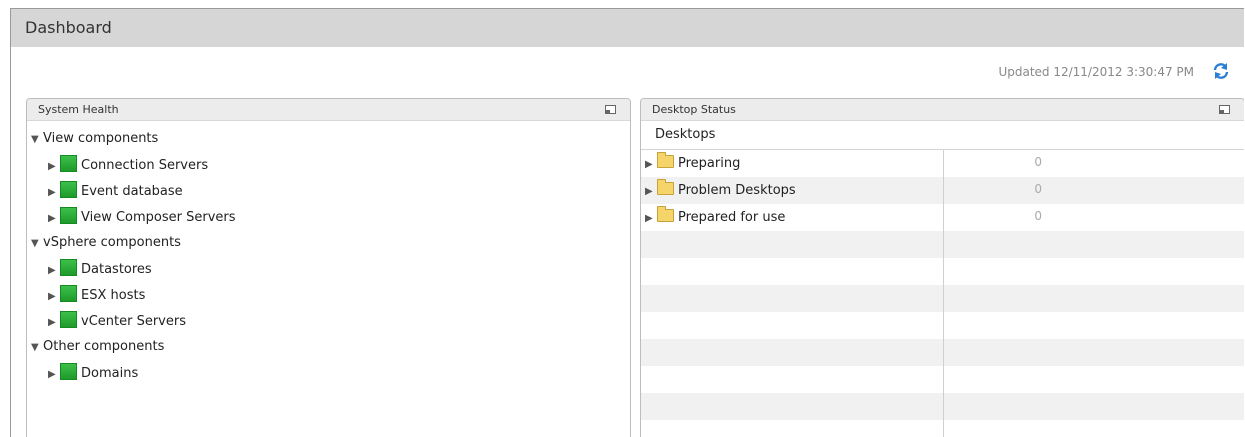 This screenshot has width=1245, height=437. I want to click on tree-item-esx-hosts: ▶ ESX hosts, so click(96, 295).